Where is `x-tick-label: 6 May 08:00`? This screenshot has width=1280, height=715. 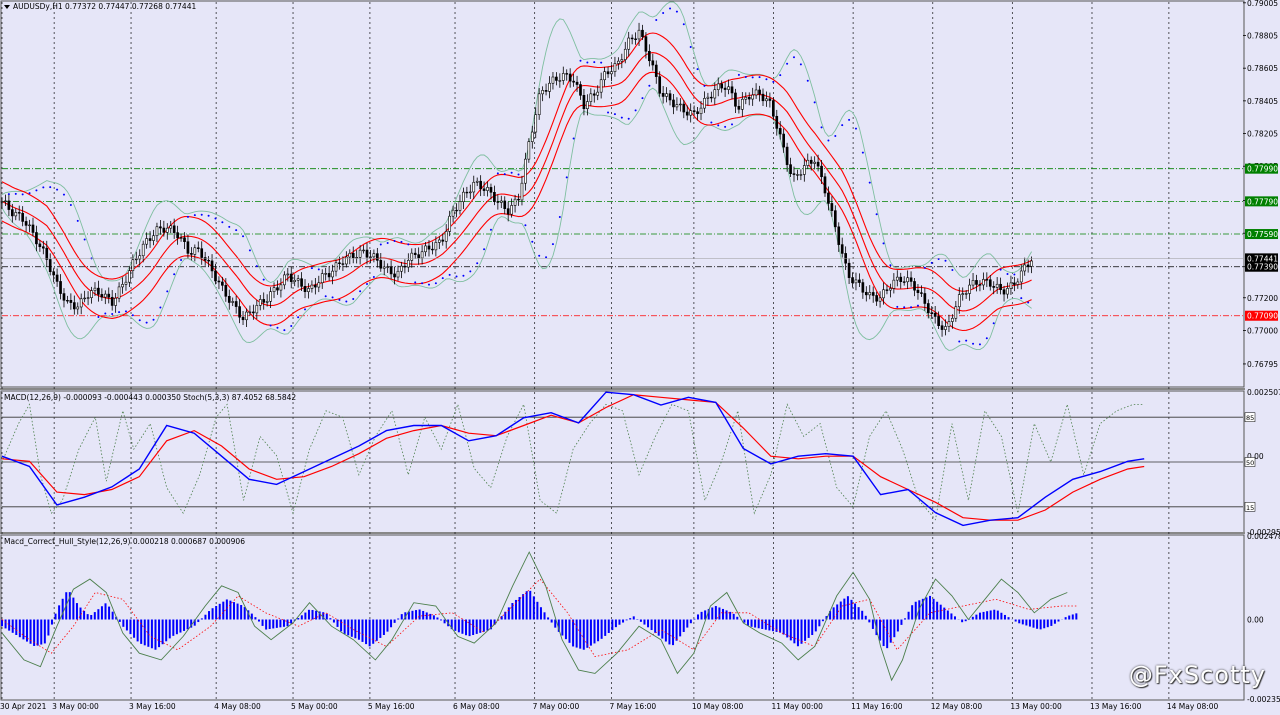
x-tick-label: 6 May 08:00 is located at coordinates (476, 706).